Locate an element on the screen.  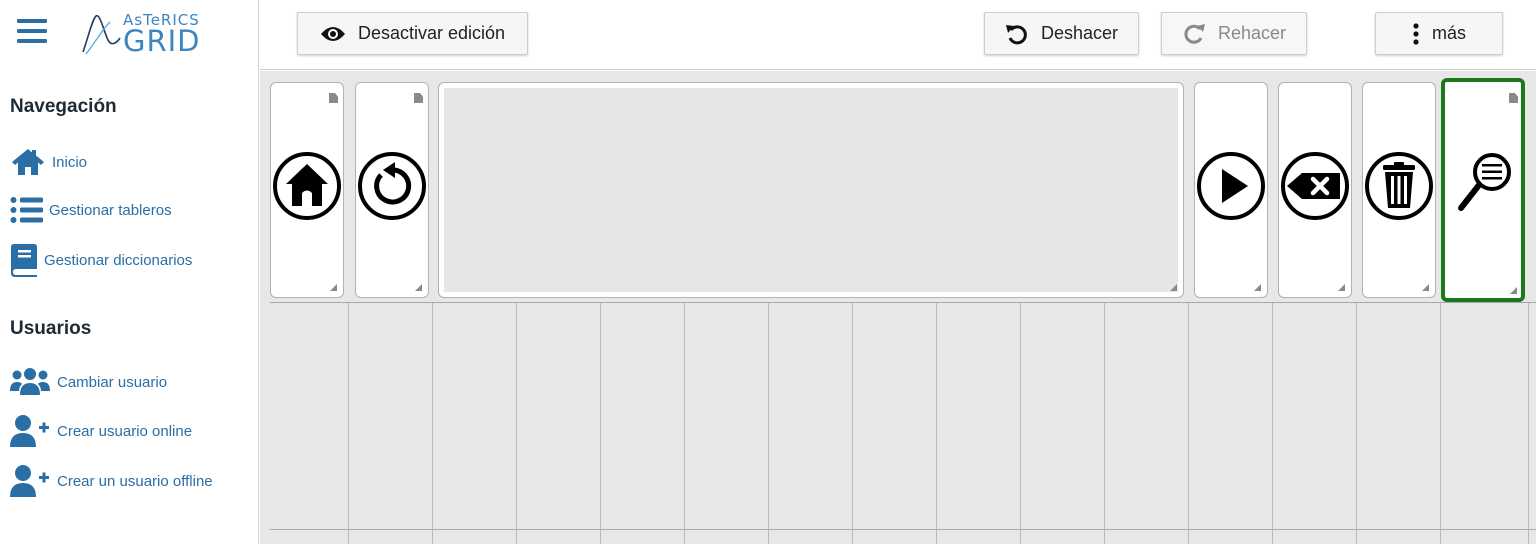
sidebar-item-manage-grids: Gestionar tableros is located at coordinates (91, 210).